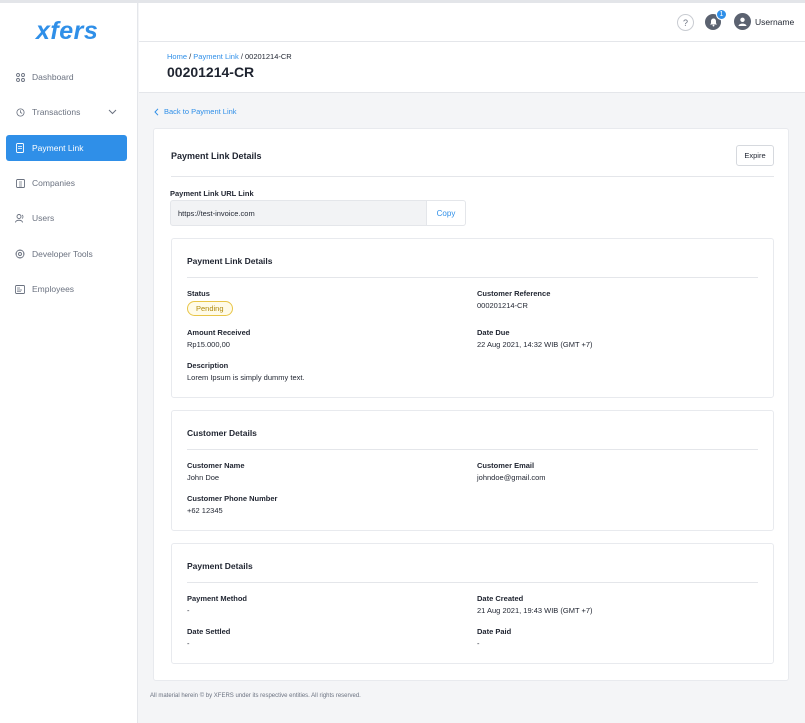 The width and height of the screenshot is (805, 723). Describe the element at coordinates (218, 338) in the screenshot. I see `amount-received-field: Amount Received Rp15.000,00` at that location.